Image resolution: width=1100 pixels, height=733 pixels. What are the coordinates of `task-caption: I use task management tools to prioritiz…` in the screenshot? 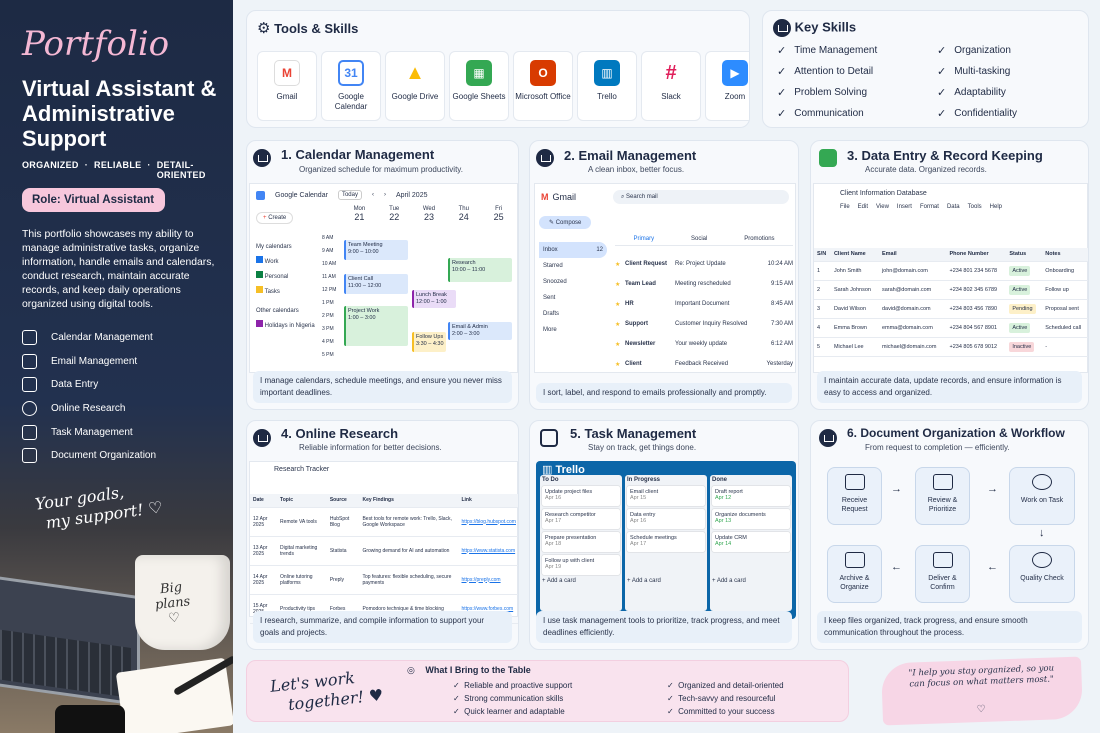 It's located at (664, 627).